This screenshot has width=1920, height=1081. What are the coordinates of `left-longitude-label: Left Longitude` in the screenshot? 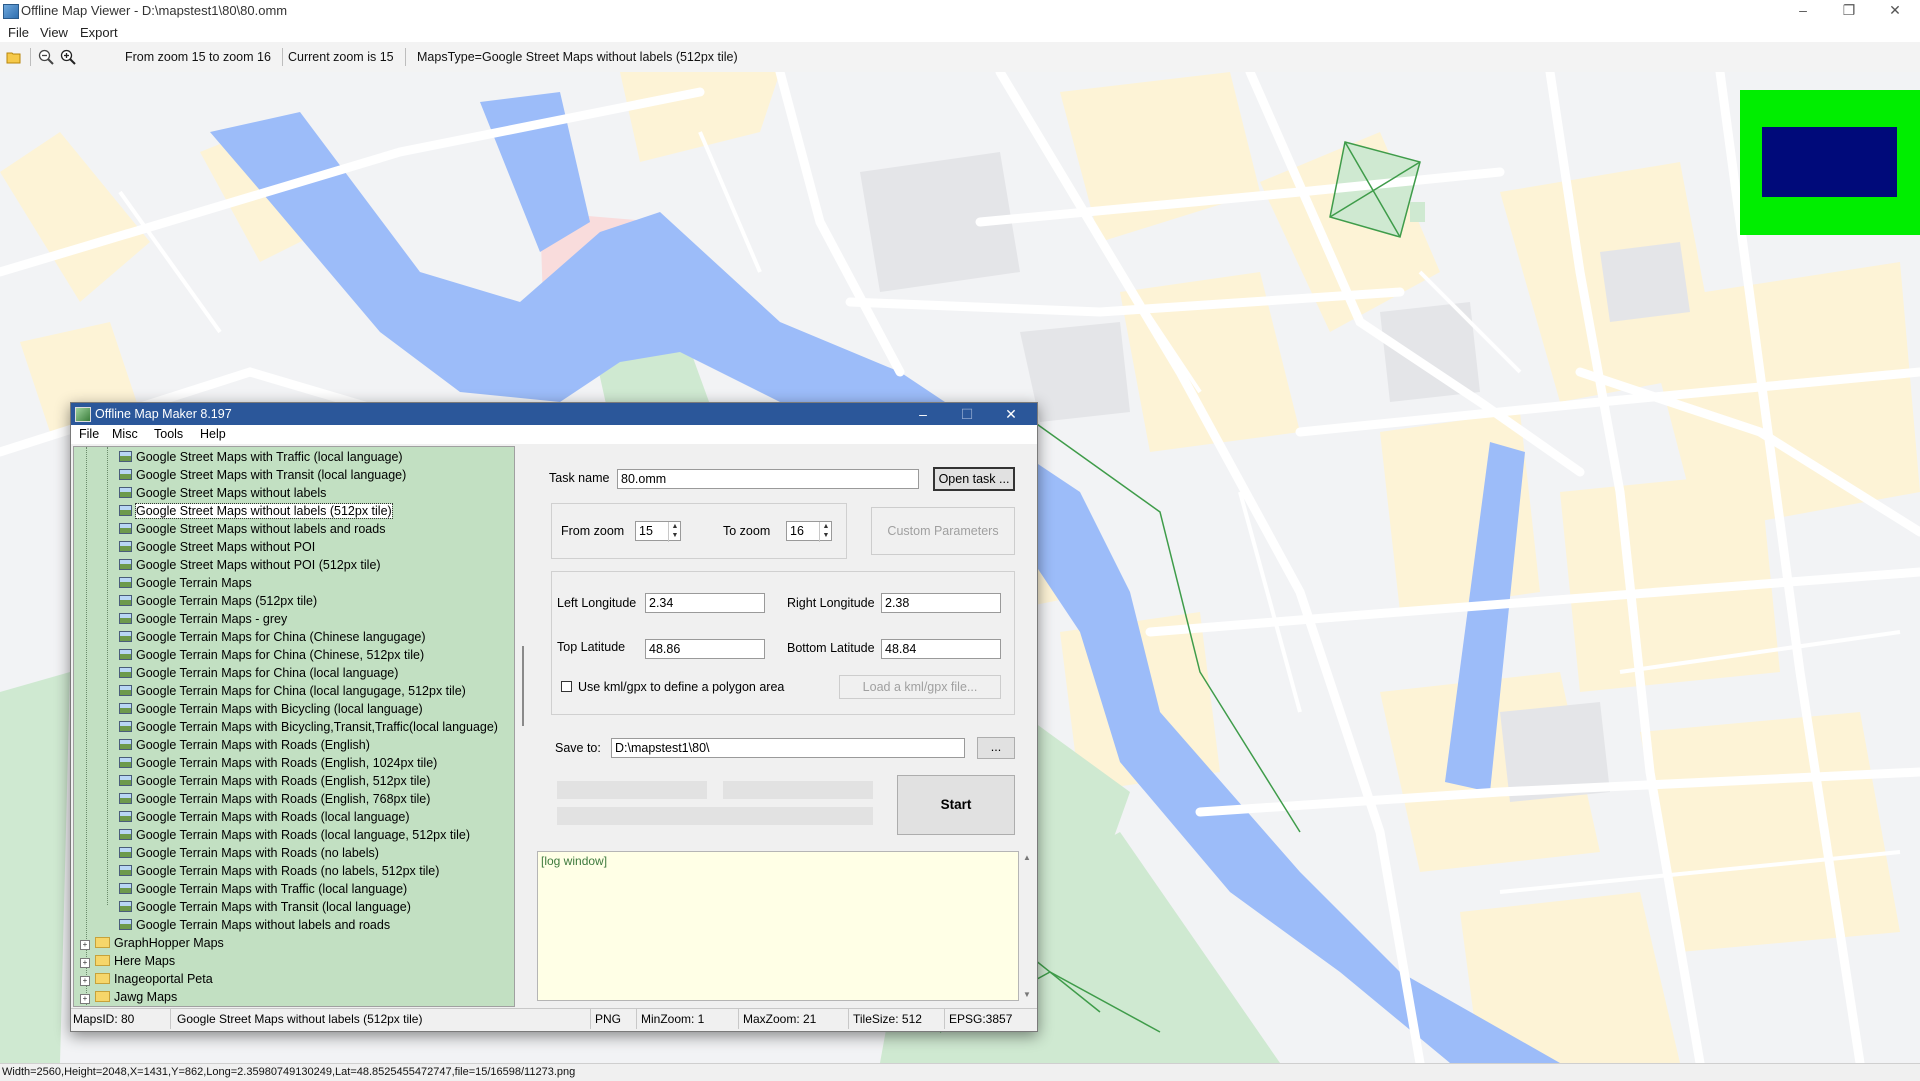 It's located at (597, 603).